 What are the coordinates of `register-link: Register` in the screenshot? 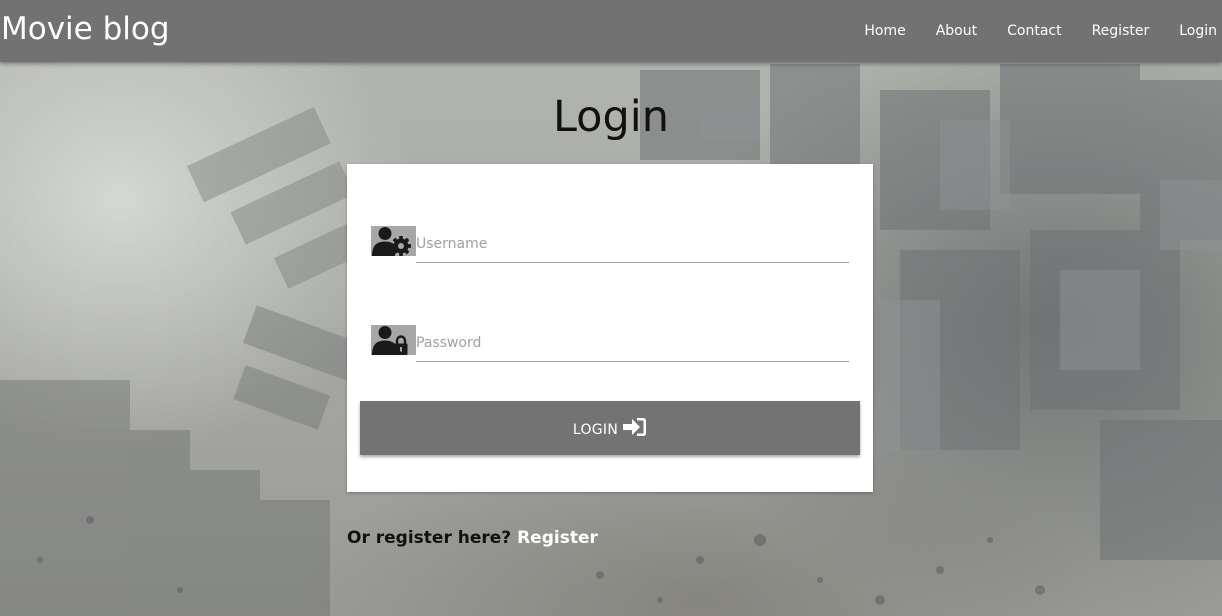 It's located at (557, 538).